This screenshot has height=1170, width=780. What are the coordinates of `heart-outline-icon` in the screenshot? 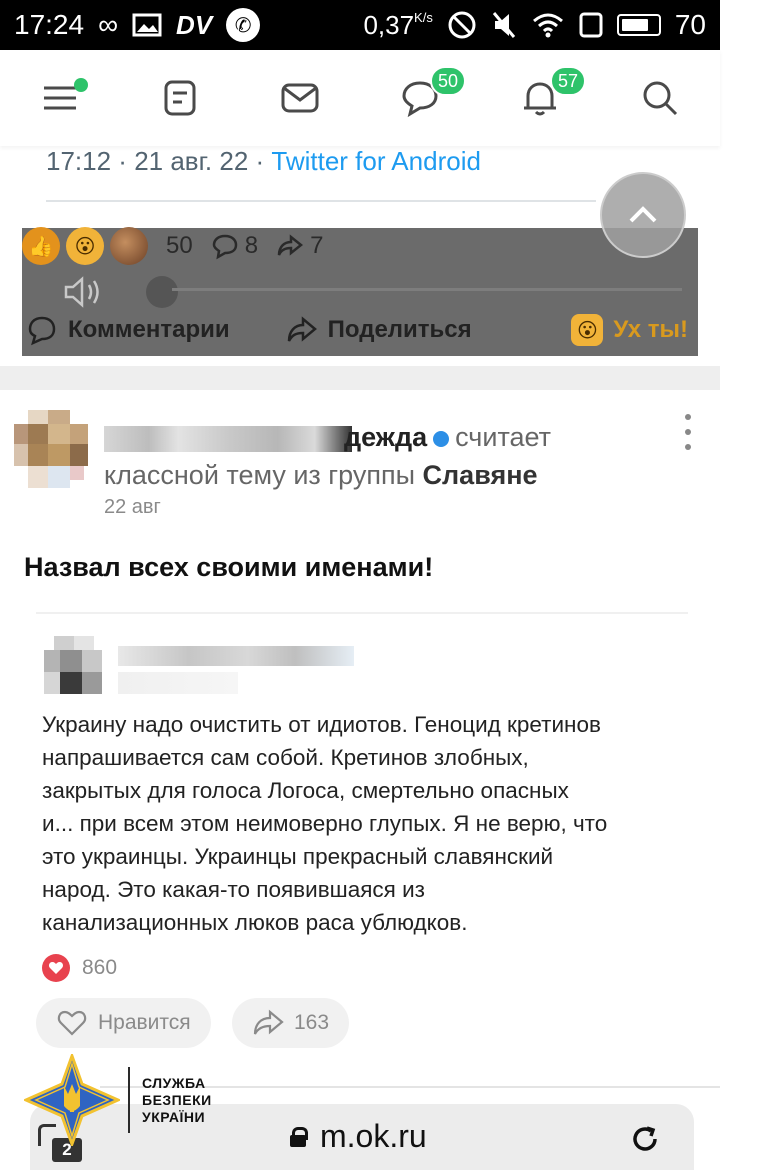 It's located at (72, 1023).